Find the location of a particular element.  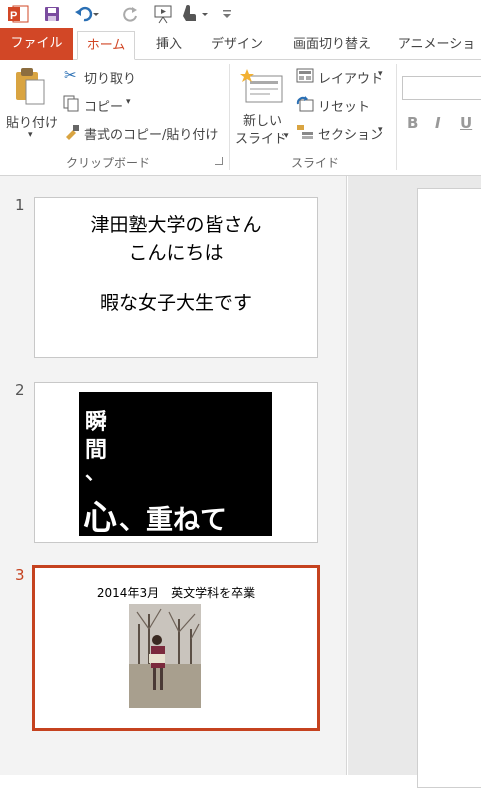

scissors-icon: ✂ is located at coordinates (70, 75).